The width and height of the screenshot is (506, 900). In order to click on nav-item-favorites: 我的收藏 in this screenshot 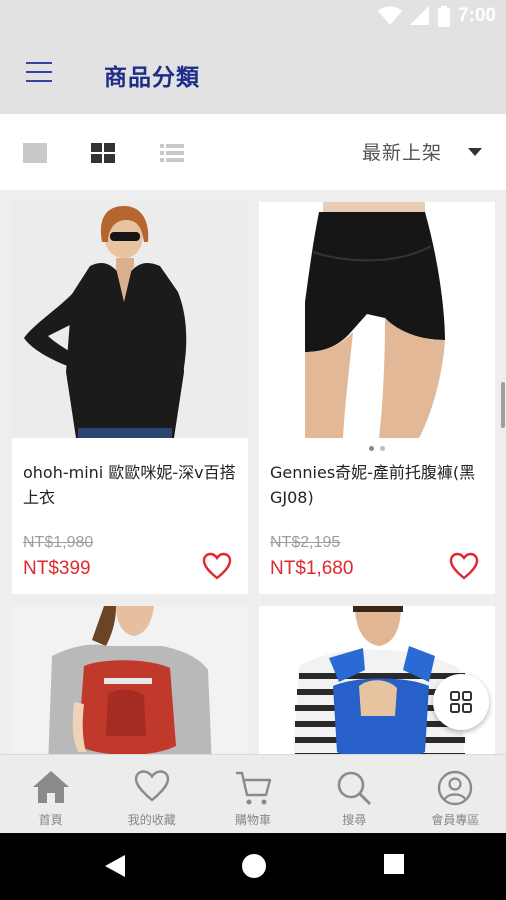, I will do `click(151, 794)`.